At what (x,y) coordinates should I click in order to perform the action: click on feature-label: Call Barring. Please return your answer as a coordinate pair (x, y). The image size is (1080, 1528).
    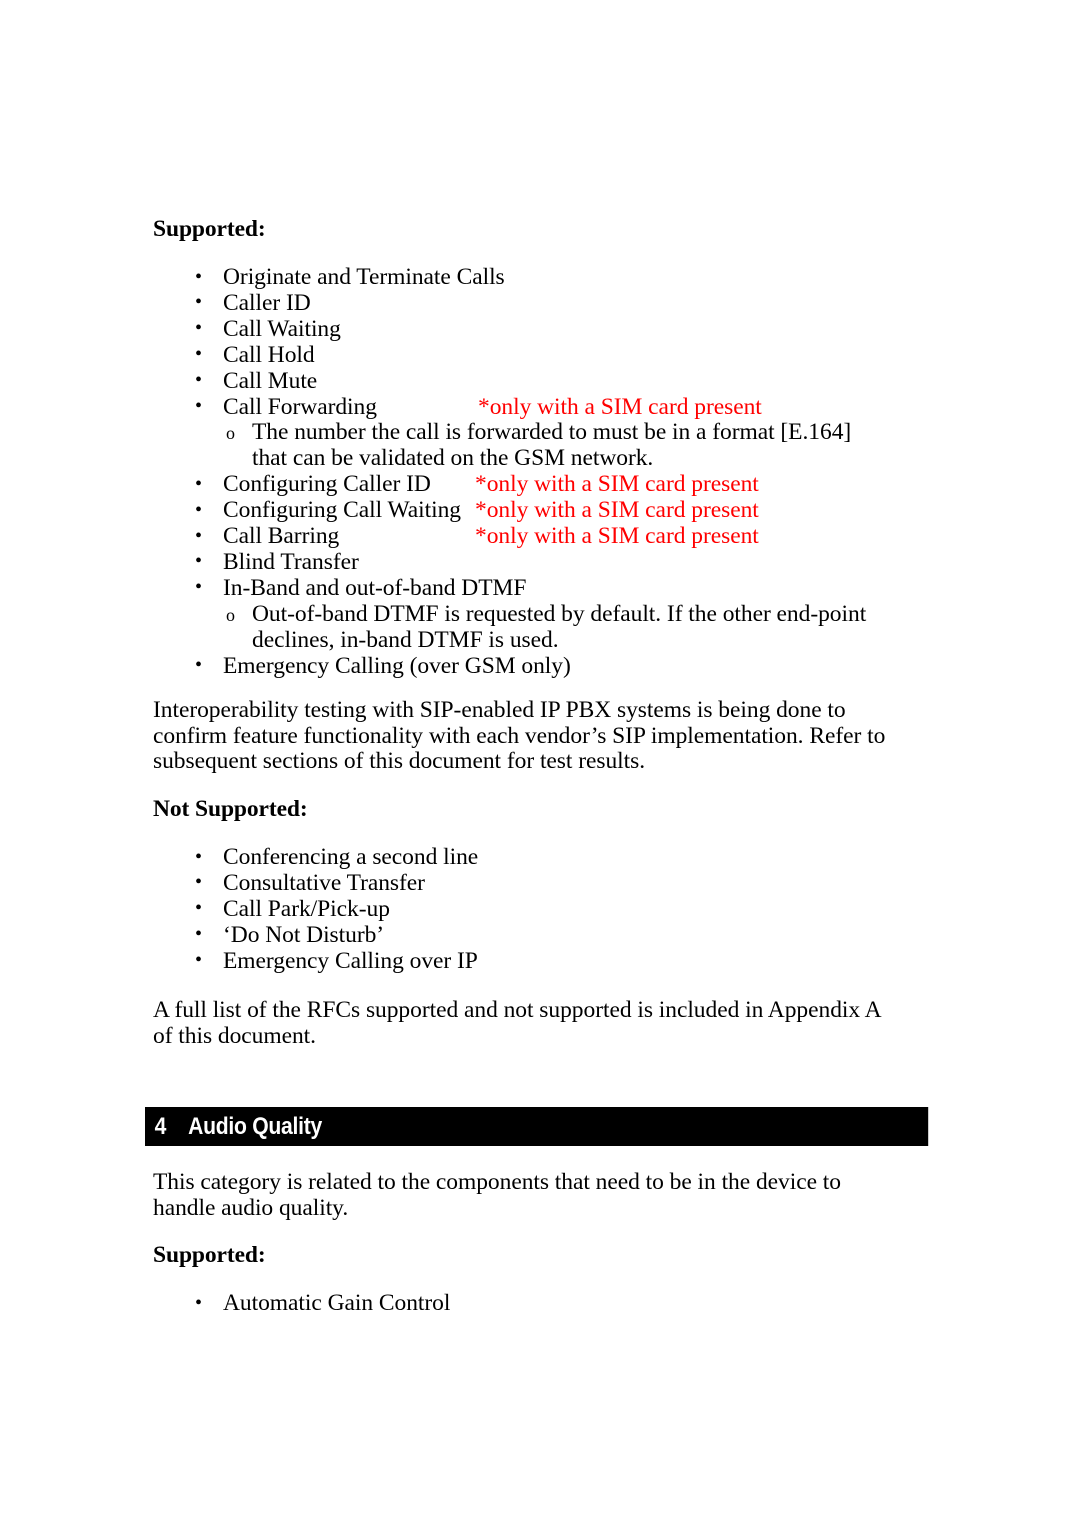
    Looking at the image, I should click on (281, 536).